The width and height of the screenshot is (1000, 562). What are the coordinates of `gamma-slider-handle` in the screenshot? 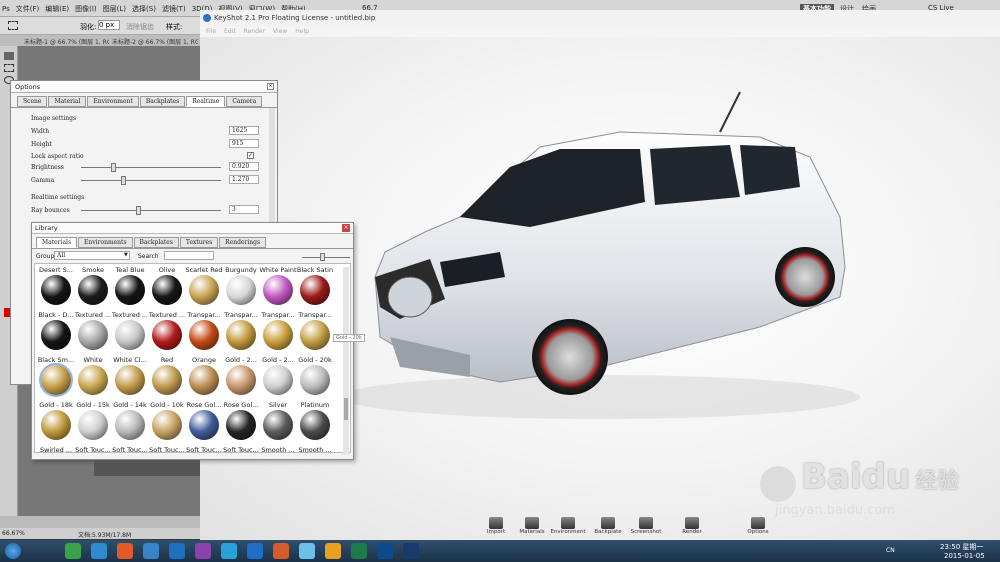 It's located at (123, 180).